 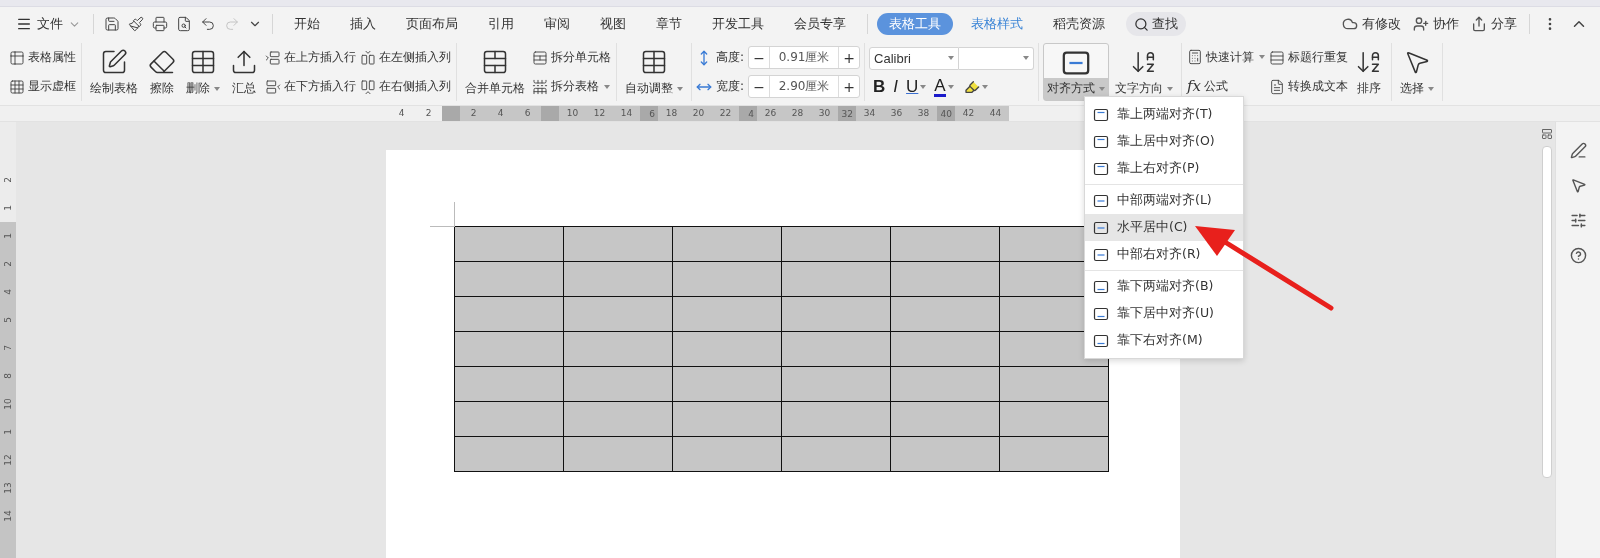 What do you see at coordinates (1547, 312) in the screenshot?
I see `scrollbar-thumb` at bounding box center [1547, 312].